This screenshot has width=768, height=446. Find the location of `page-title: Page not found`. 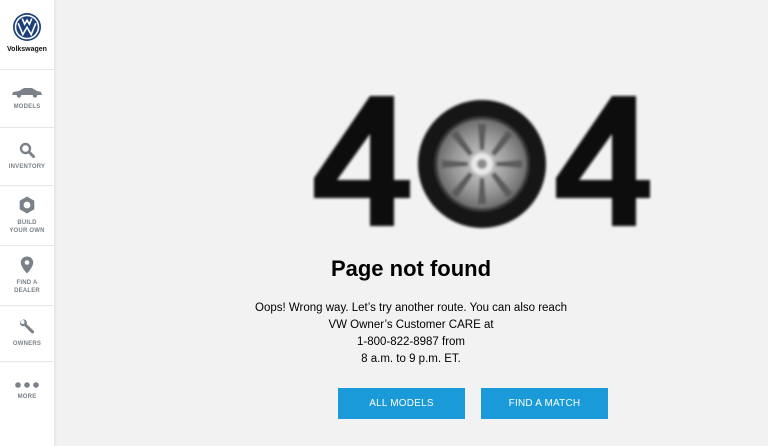

page-title: Page not found is located at coordinates (411, 268).